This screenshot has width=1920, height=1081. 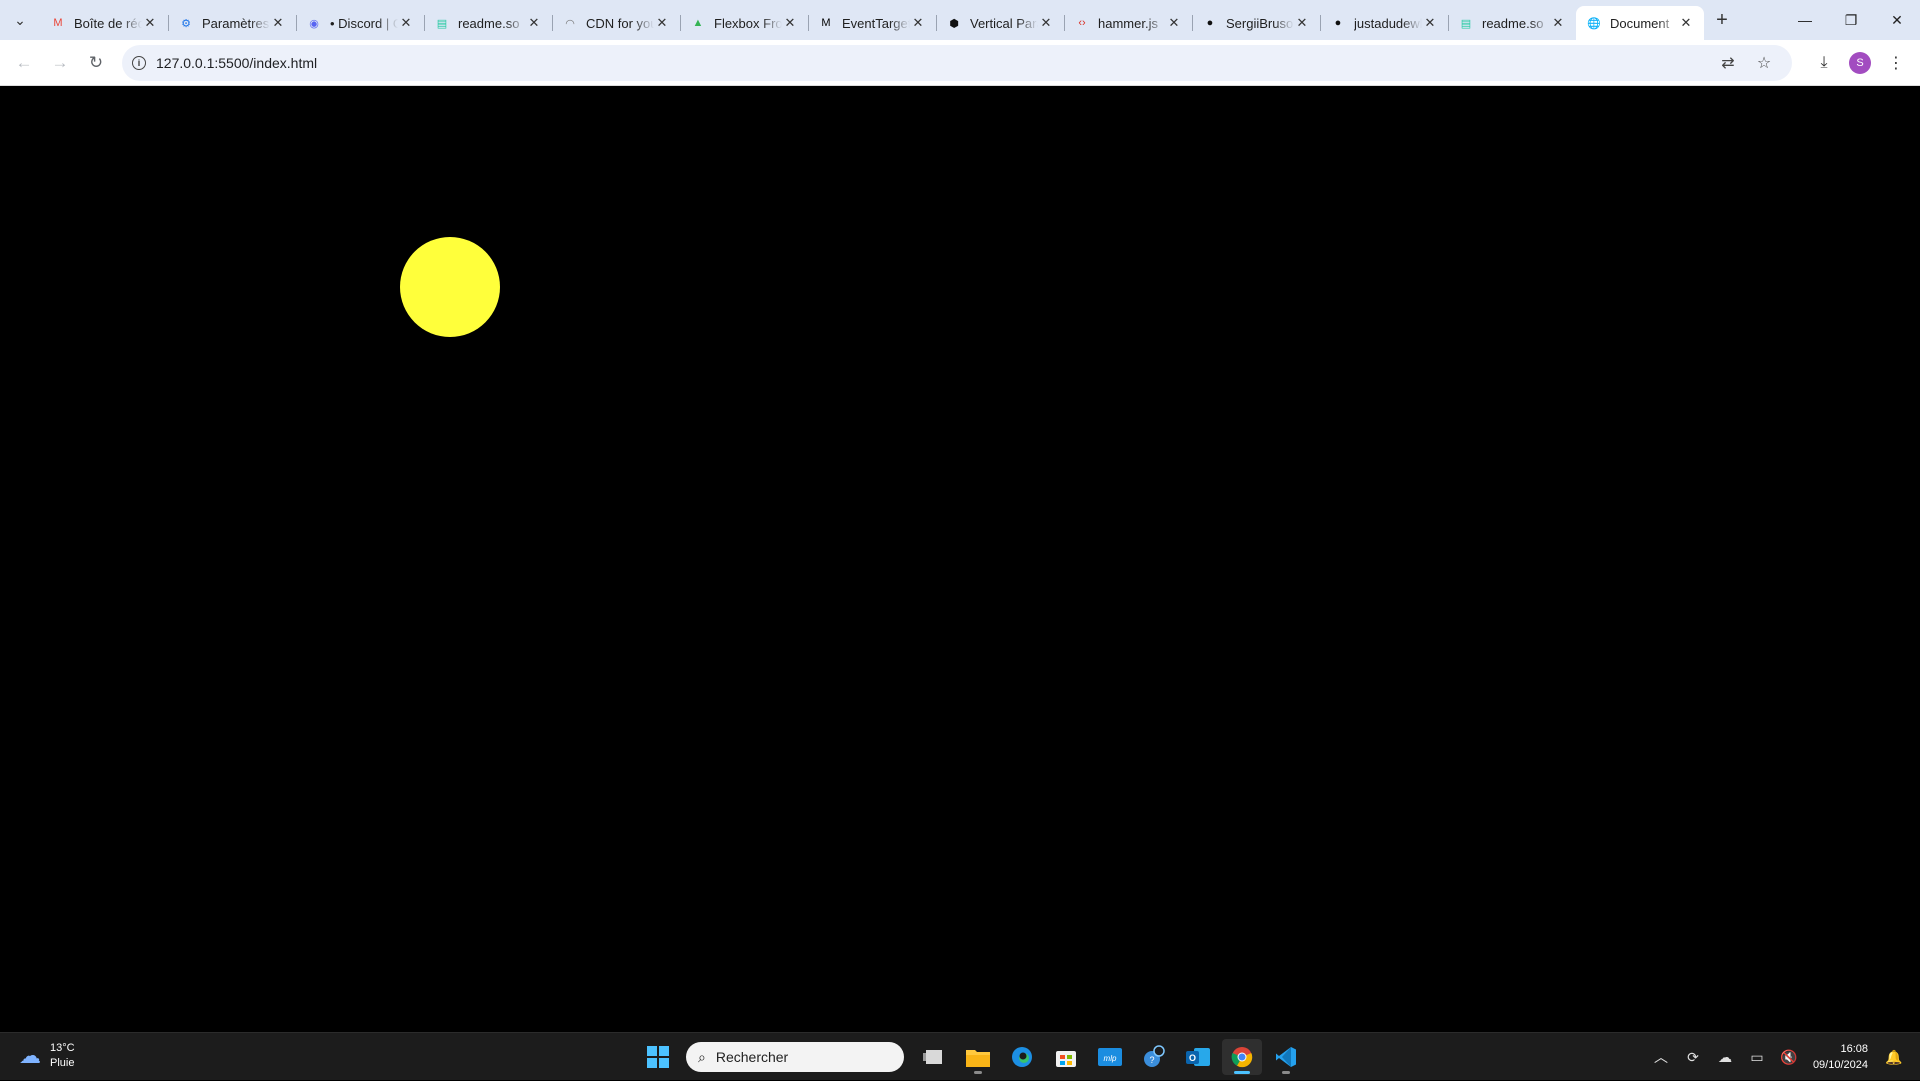 What do you see at coordinates (1722, 20) in the screenshot?
I see `new-tab-button: +` at bounding box center [1722, 20].